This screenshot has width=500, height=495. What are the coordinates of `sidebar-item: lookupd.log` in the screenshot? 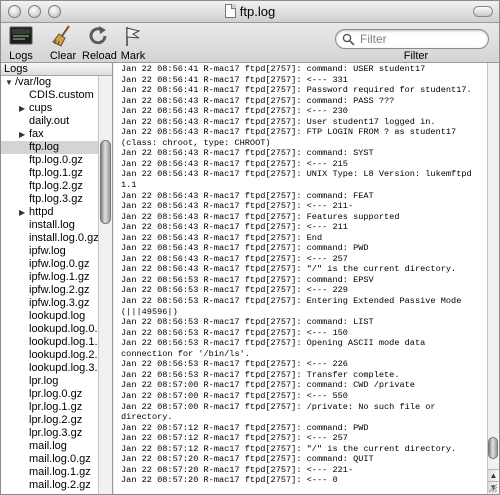 It's located at (49, 316).